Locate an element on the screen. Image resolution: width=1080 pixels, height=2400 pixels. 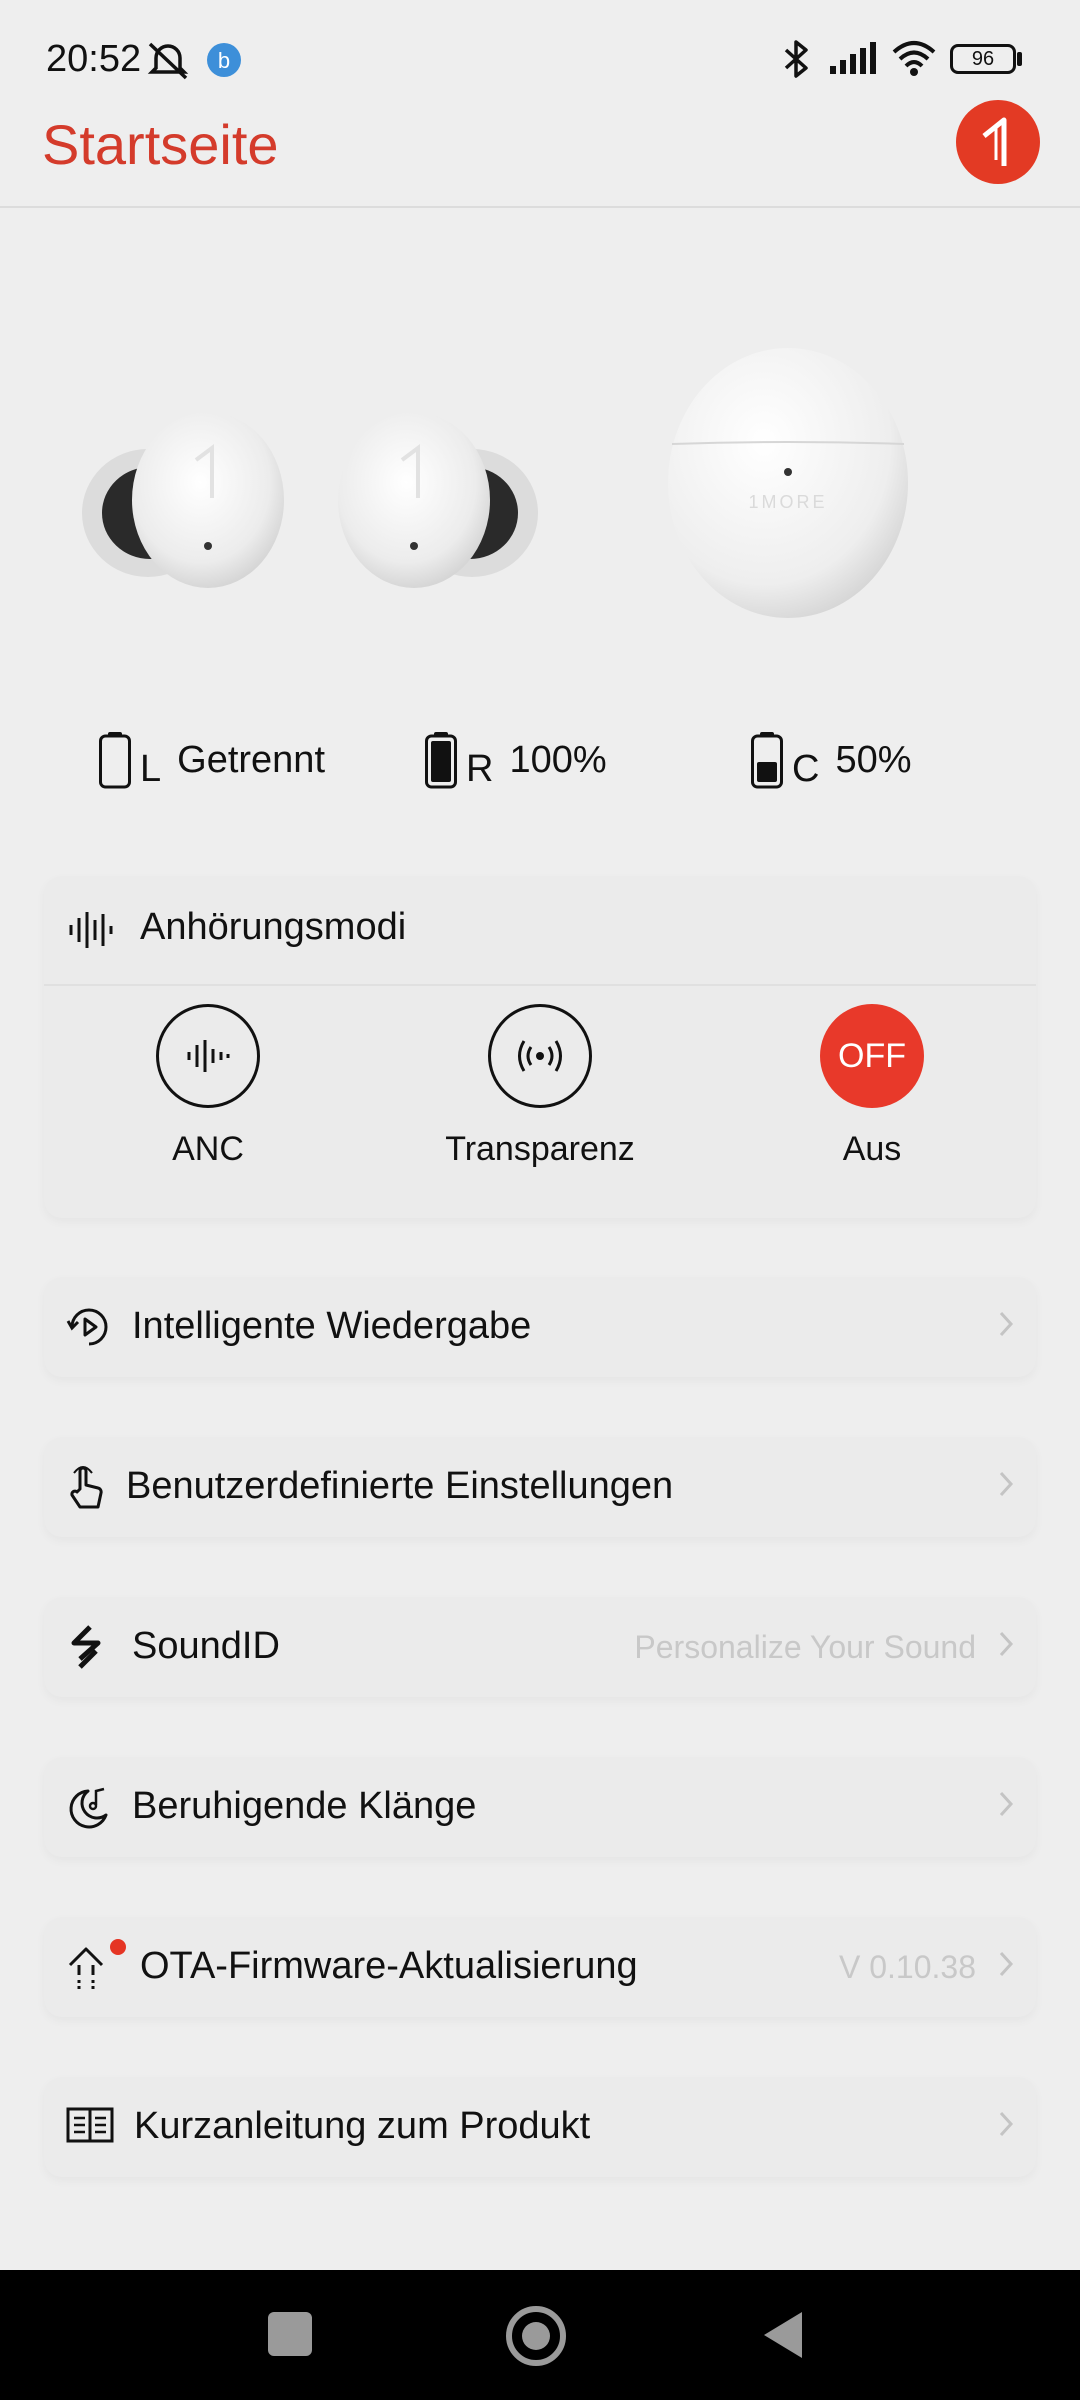
battery-half-icon is located at coordinates (767, 760).